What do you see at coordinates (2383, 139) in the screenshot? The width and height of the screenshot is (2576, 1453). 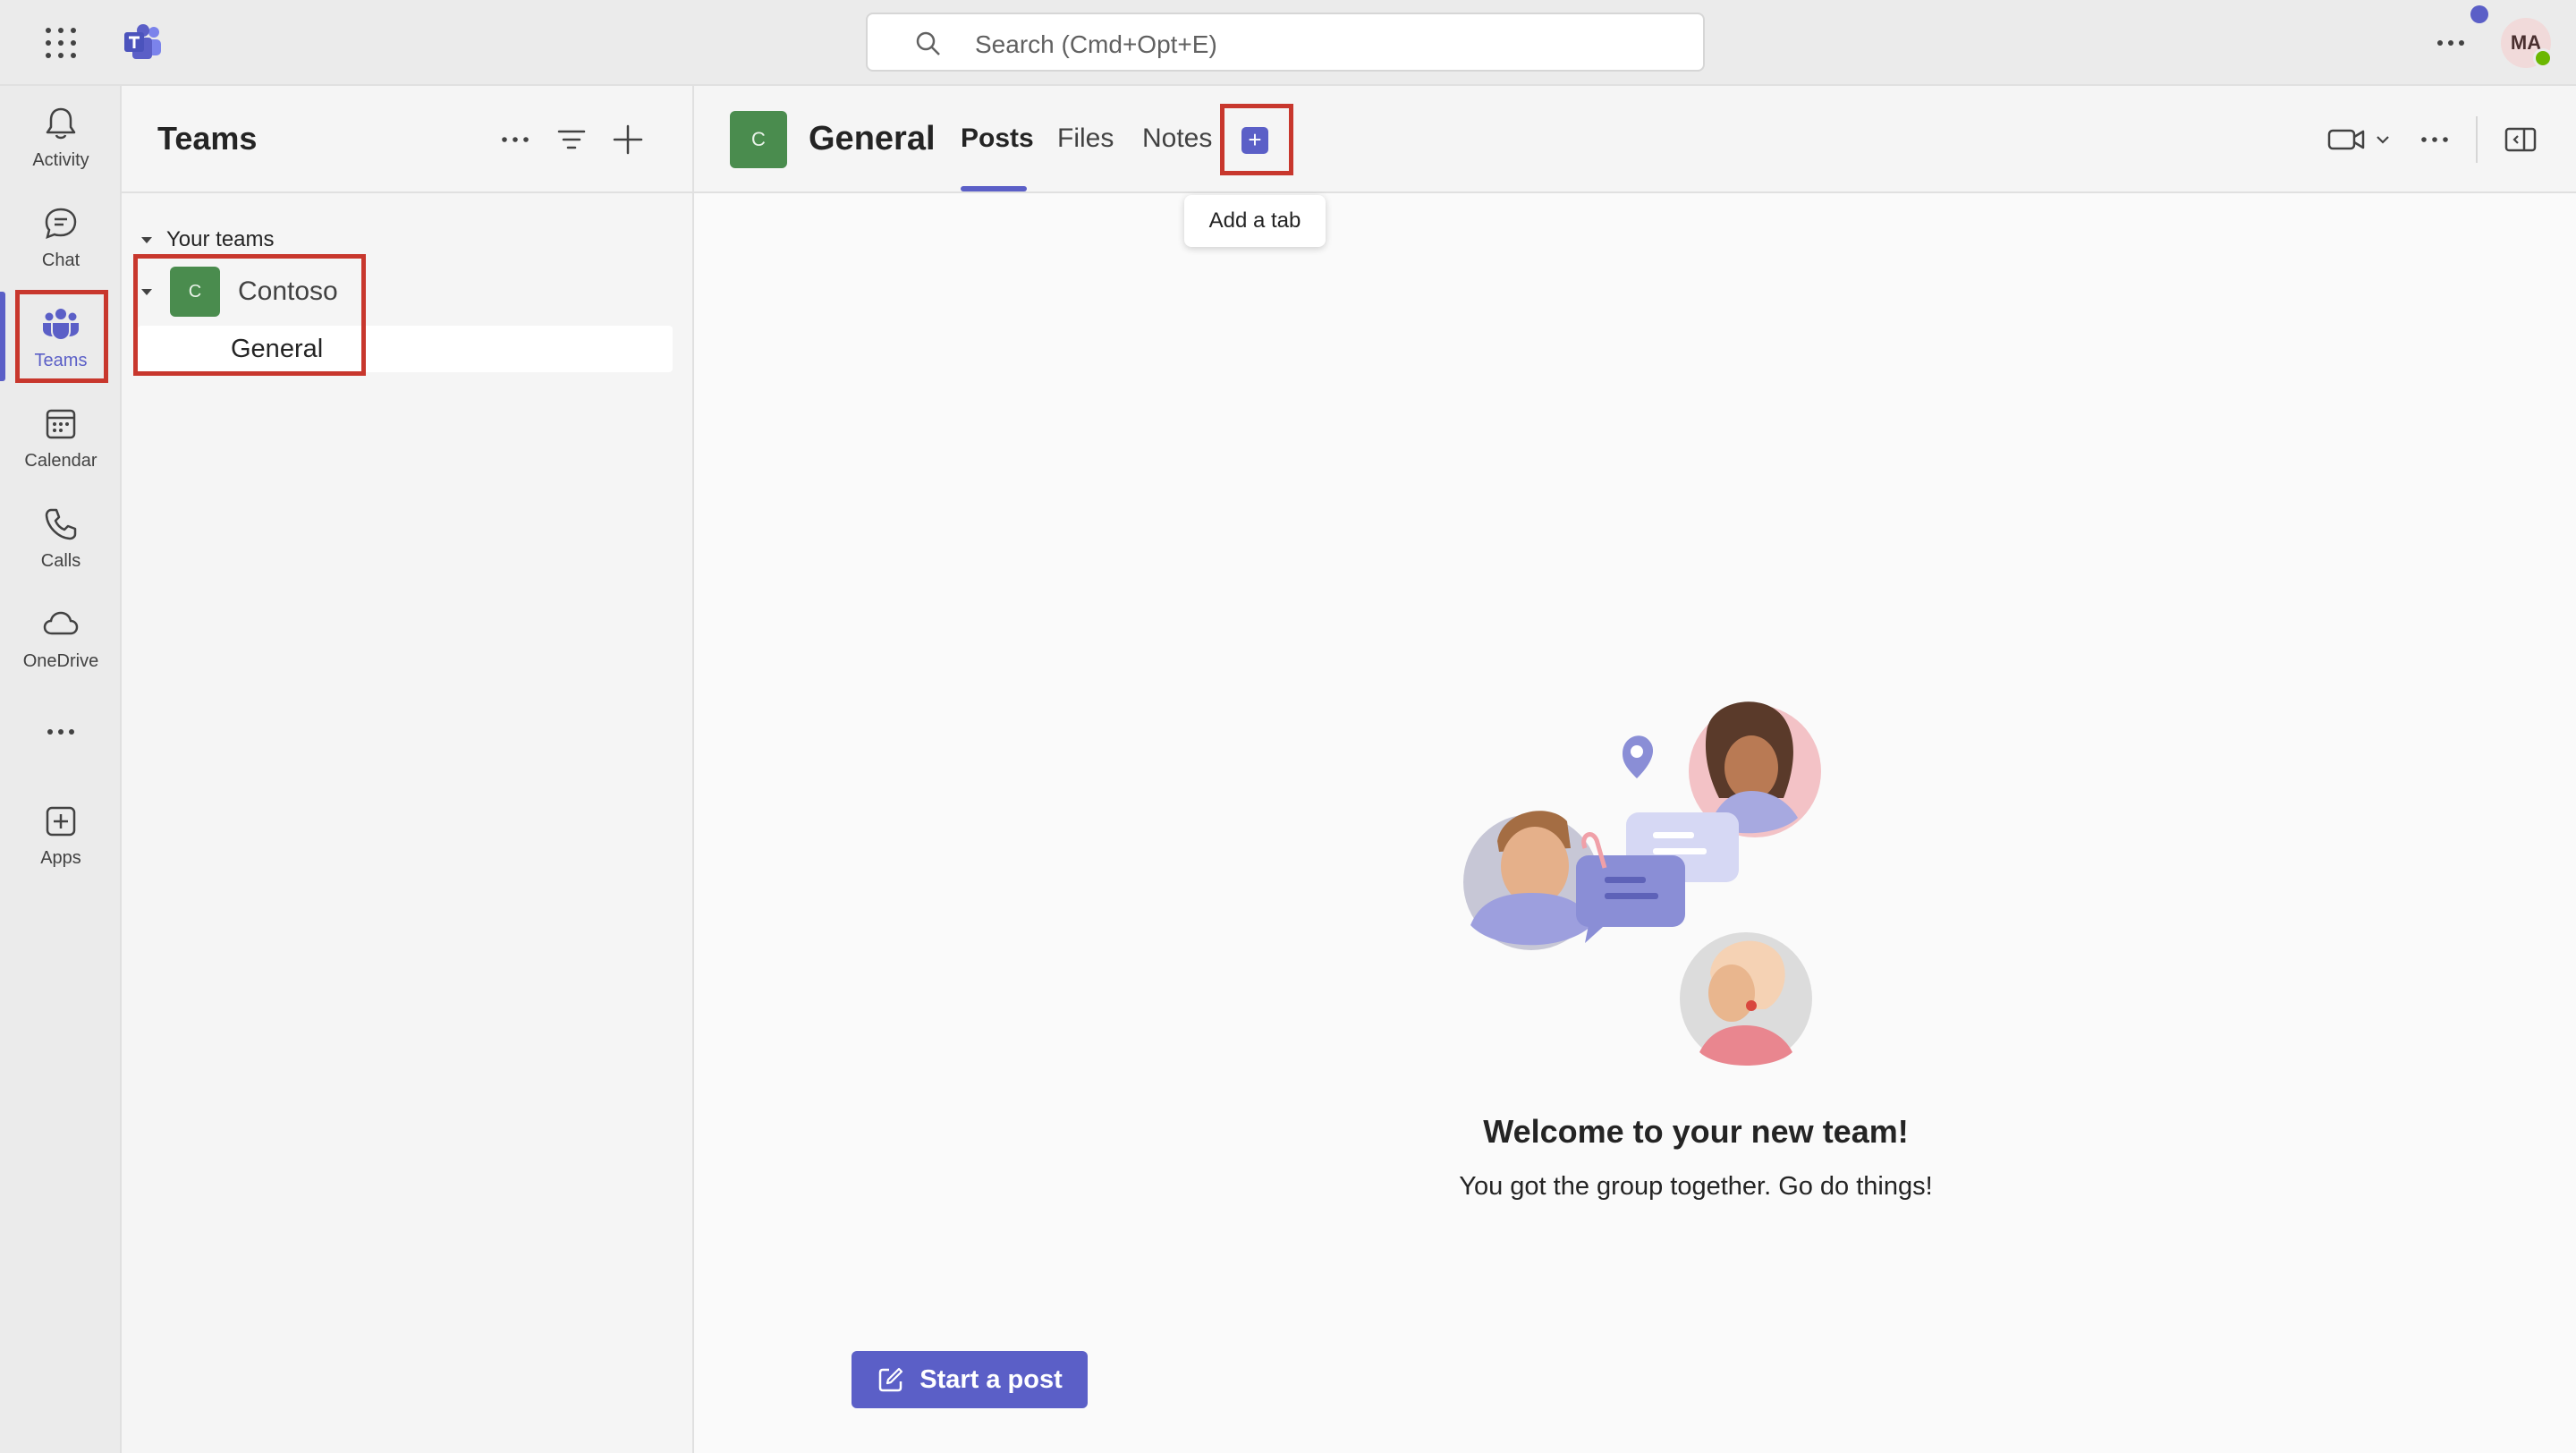 I see `chevron-down-icon` at bounding box center [2383, 139].